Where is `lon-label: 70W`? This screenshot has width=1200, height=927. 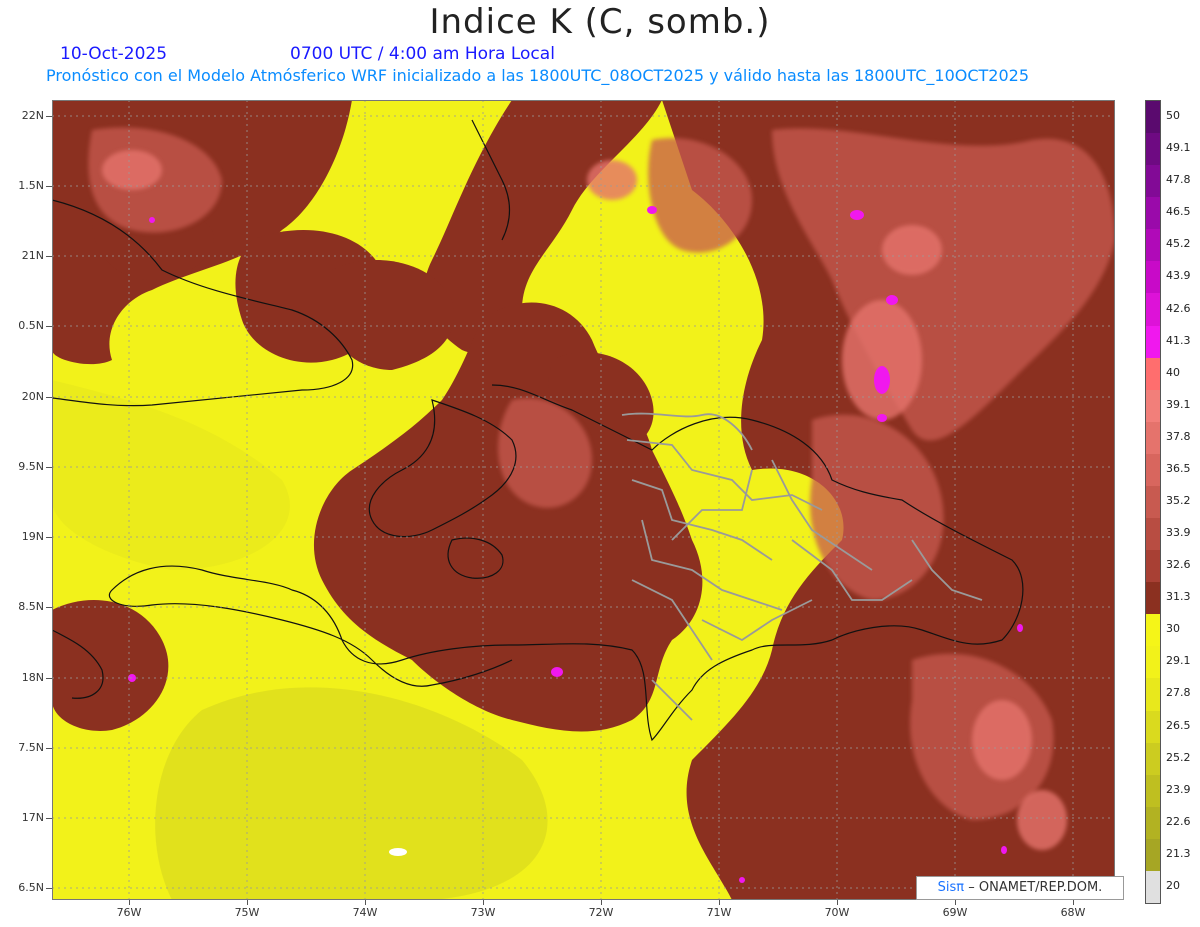
lon-label: 70W is located at coordinates (837, 912).